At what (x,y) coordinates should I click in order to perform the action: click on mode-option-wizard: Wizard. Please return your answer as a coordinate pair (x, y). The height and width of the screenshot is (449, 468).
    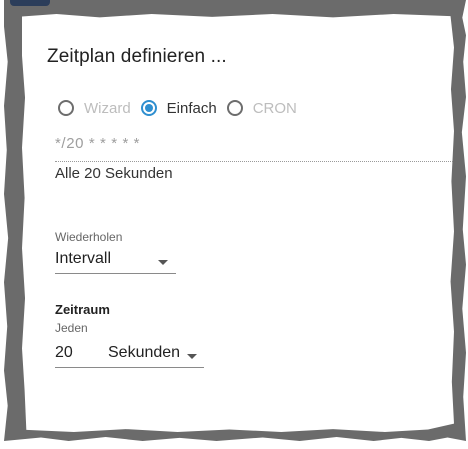
    Looking at the image, I should click on (94, 108).